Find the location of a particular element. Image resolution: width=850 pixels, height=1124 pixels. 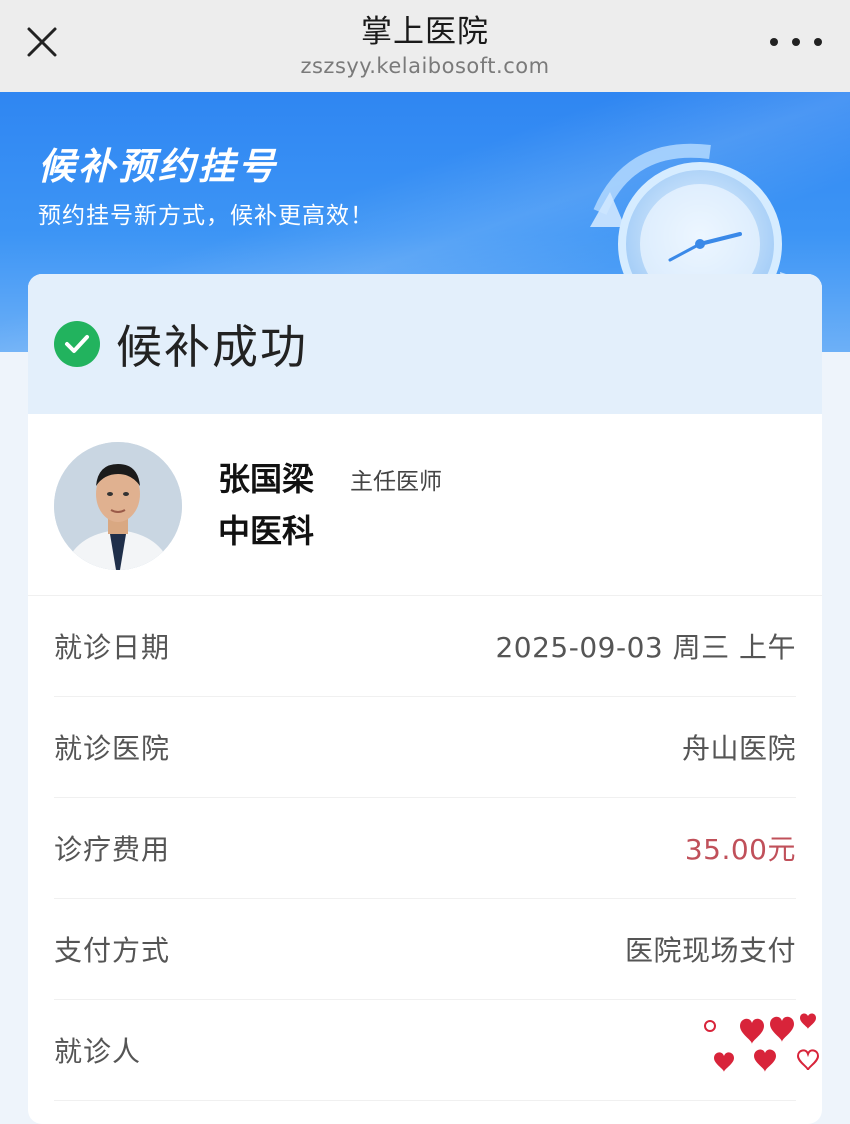

check-circle-icon is located at coordinates (77, 344).